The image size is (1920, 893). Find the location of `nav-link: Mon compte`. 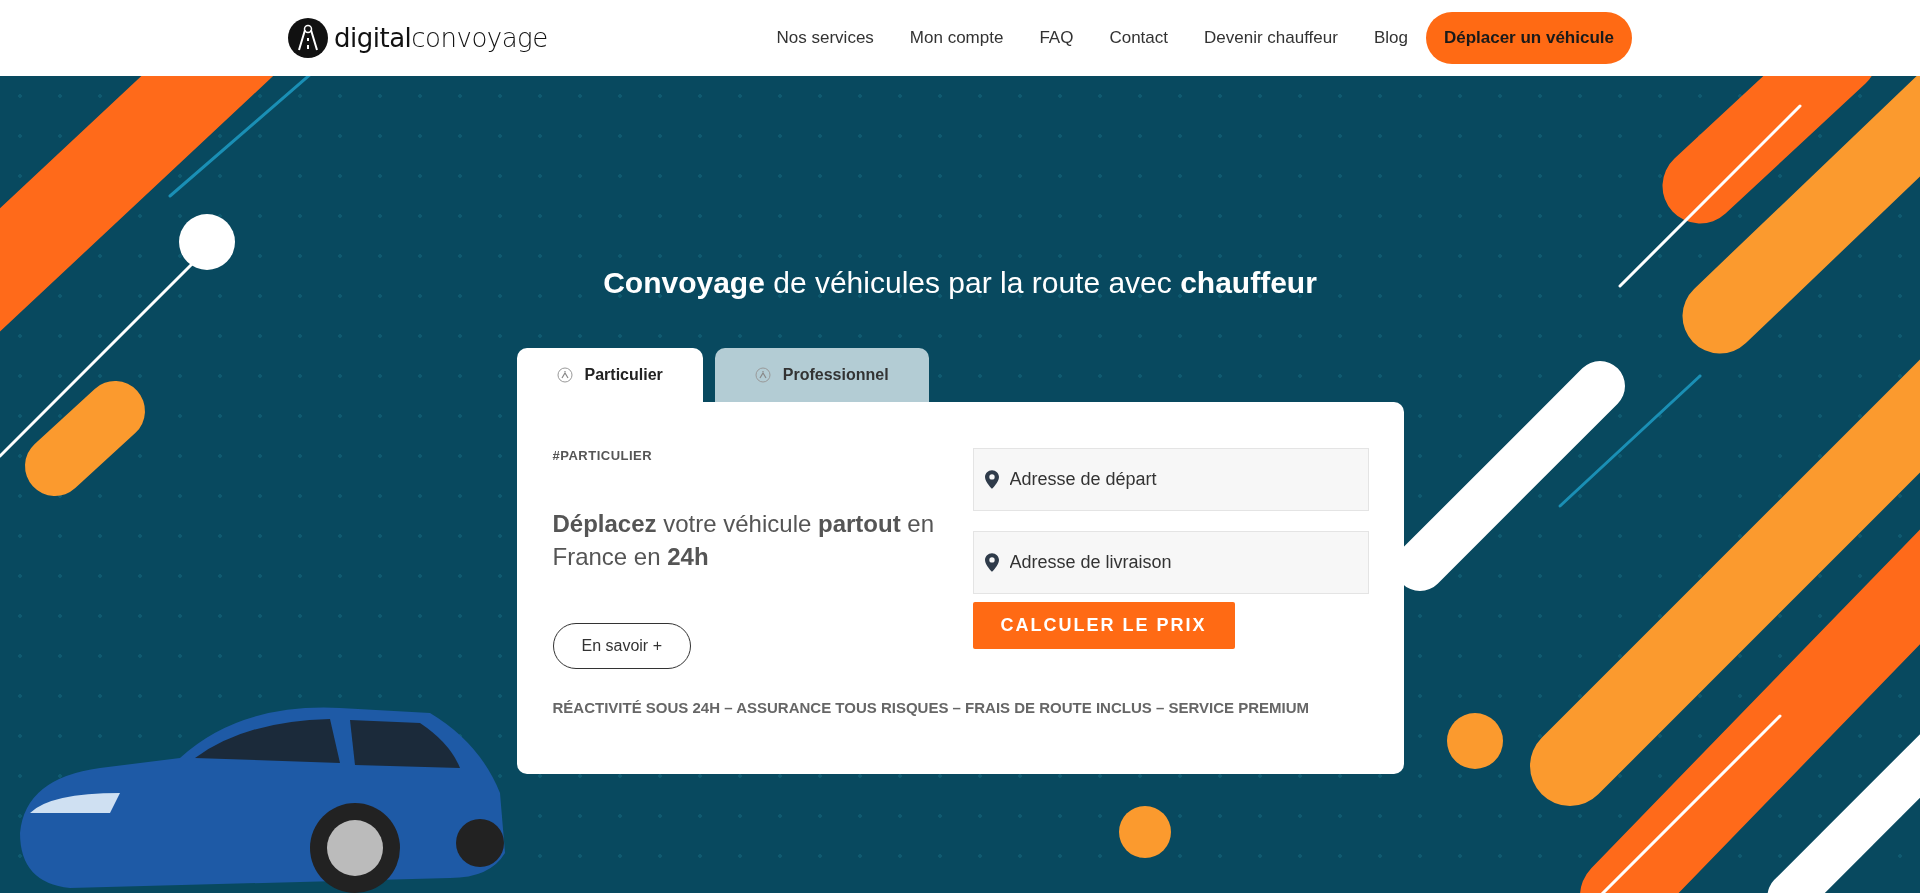

nav-link: Mon compte is located at coordinates (956, 38).